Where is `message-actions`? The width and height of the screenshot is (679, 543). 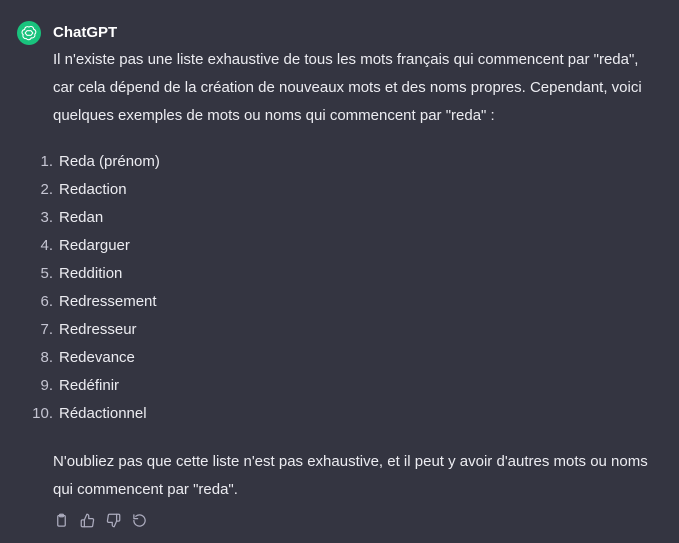
message-actions is located at coordinates (100, 520).